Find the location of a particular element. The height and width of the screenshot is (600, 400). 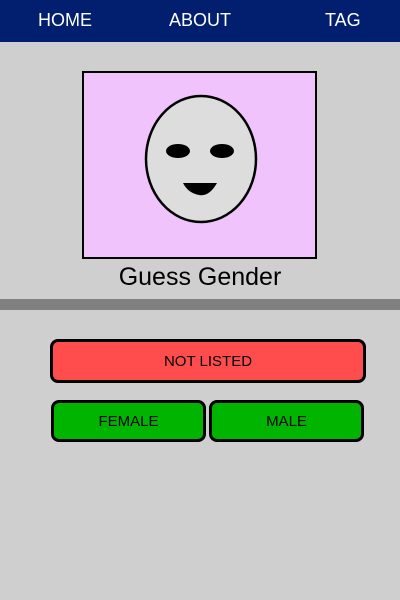

page-title: Guess Gender is located at coordinates (200, 277).